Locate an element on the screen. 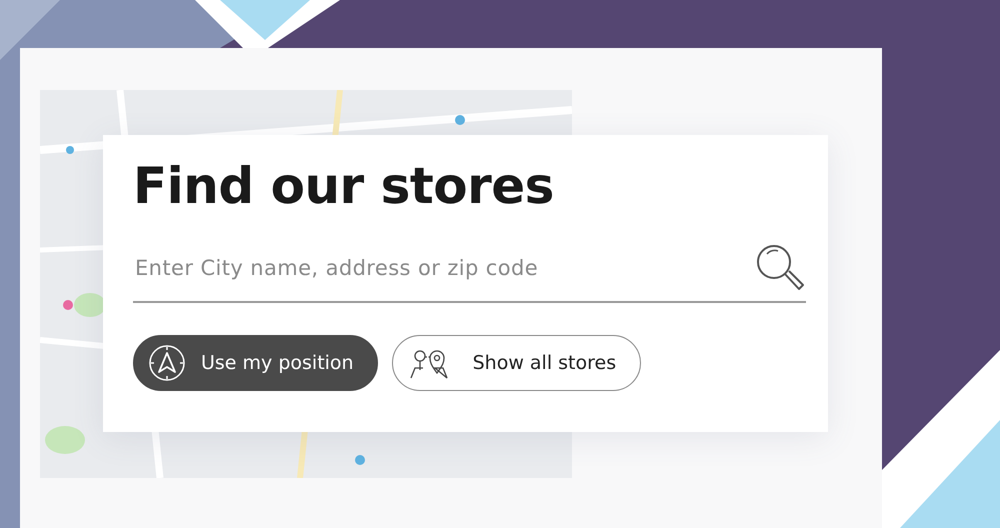 The height and width of the screenshot is (528, 1000). compass-icon is located at coordinates (167, 363).